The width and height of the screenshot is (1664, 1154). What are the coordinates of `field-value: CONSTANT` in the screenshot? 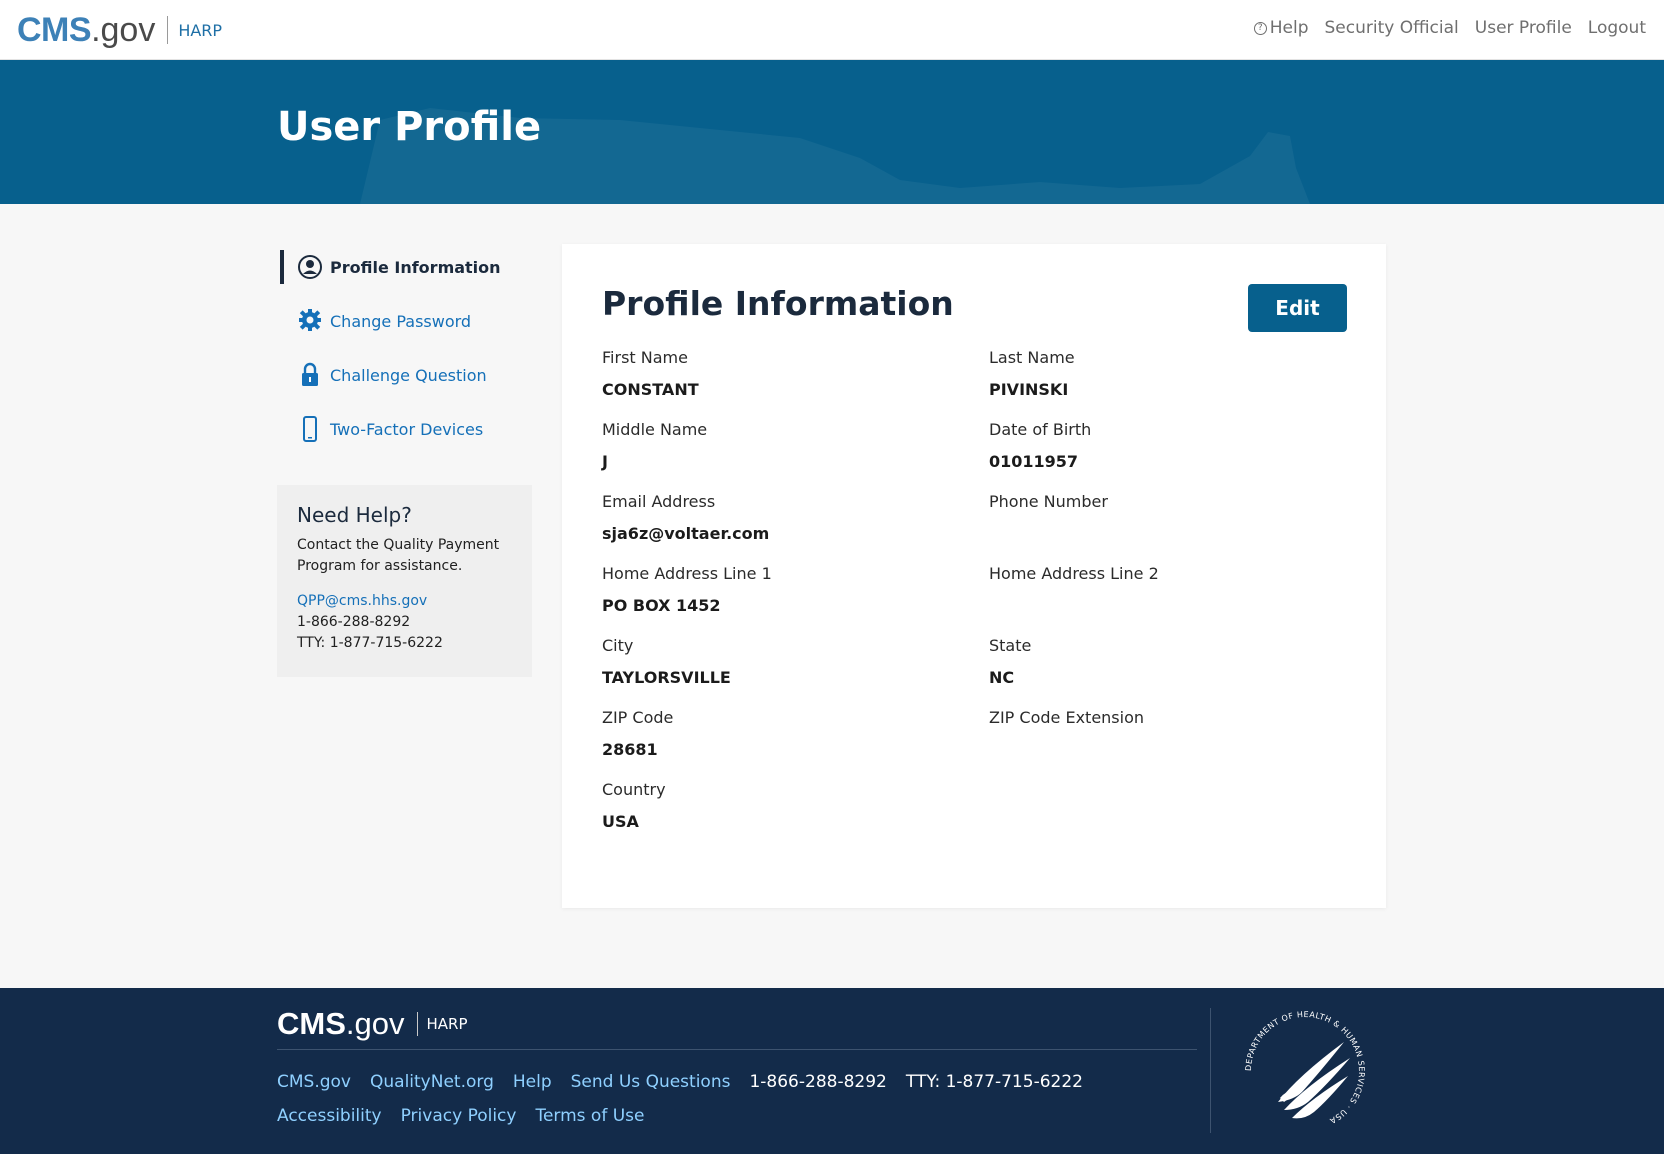 It's located at (650, 389).